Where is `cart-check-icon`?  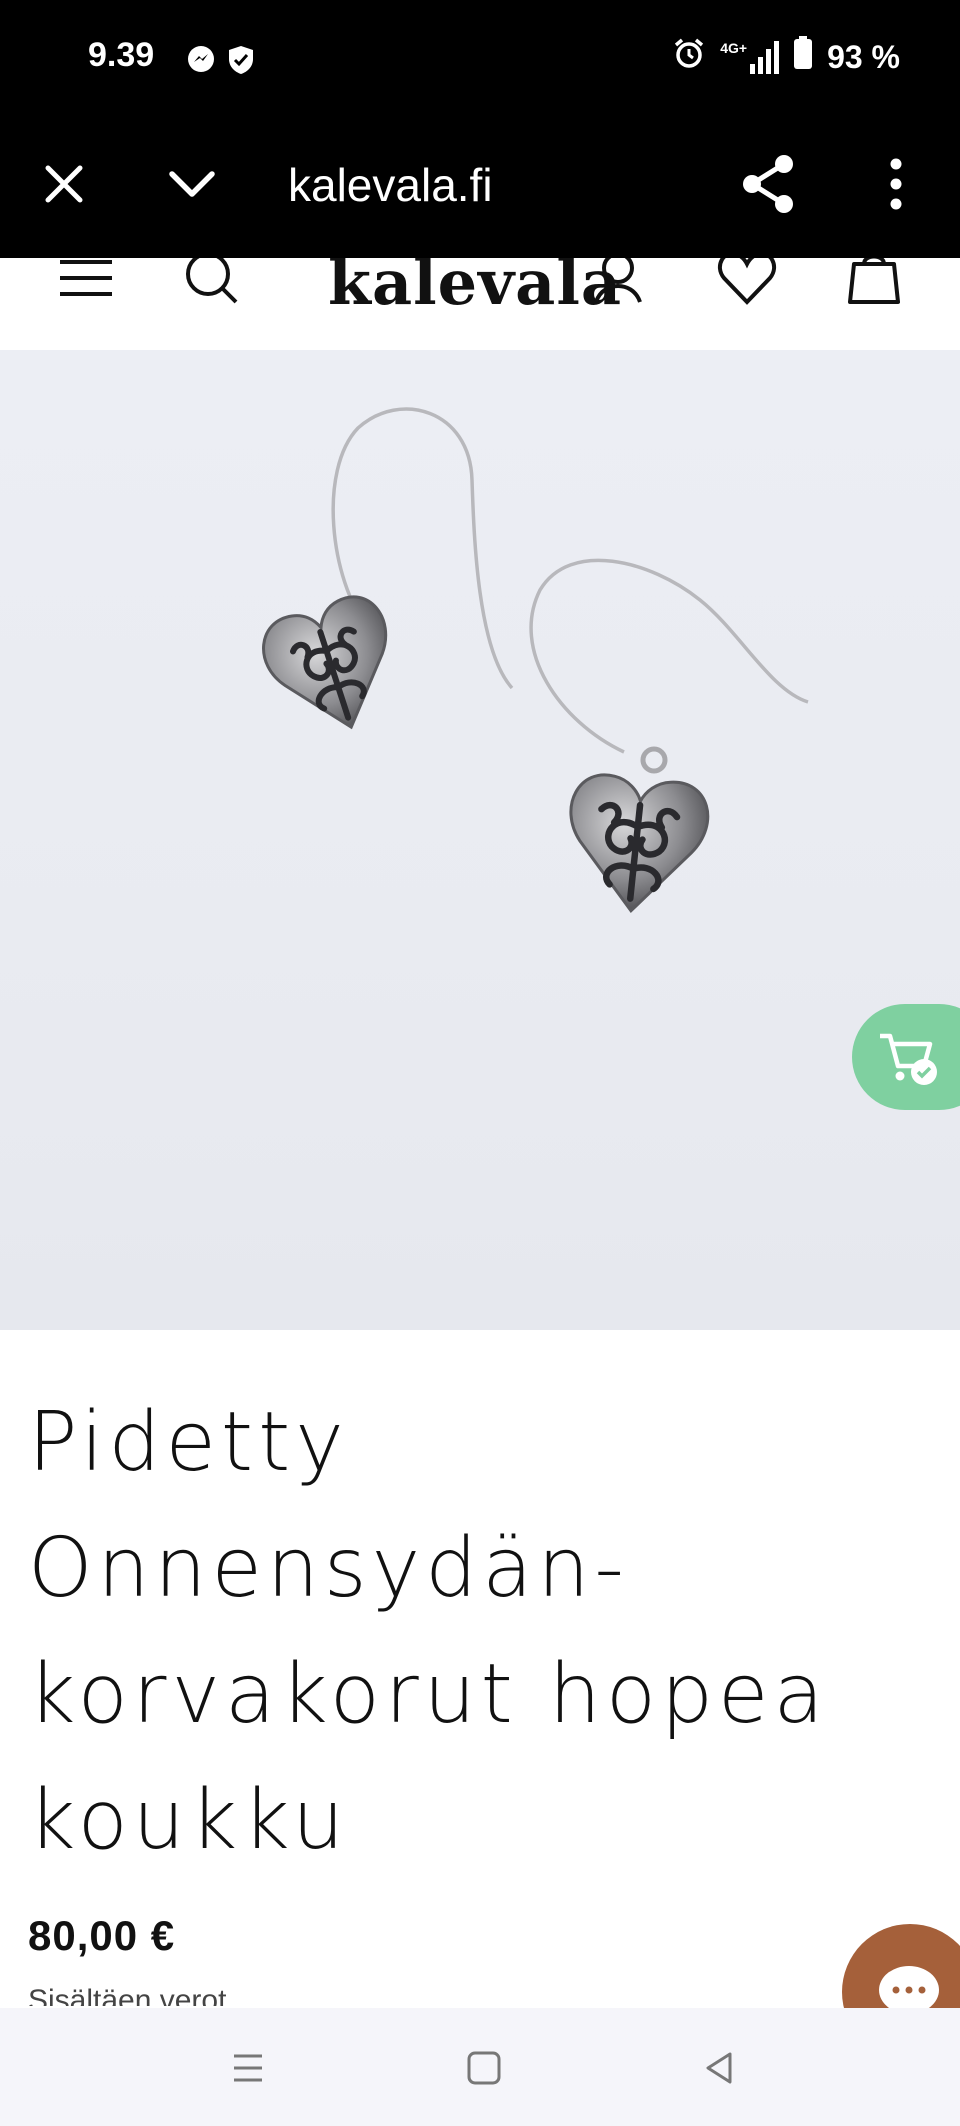 cart-check-icon is located at coordinates (908, 1060).